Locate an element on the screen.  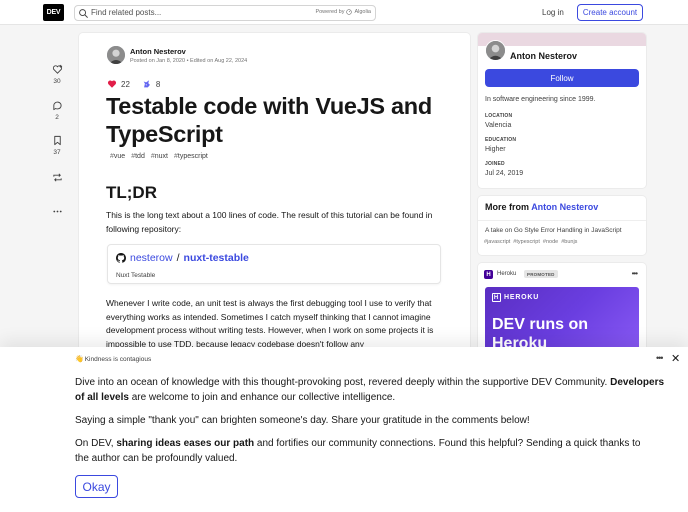
heart-icon is located at coordinates (112, 84).